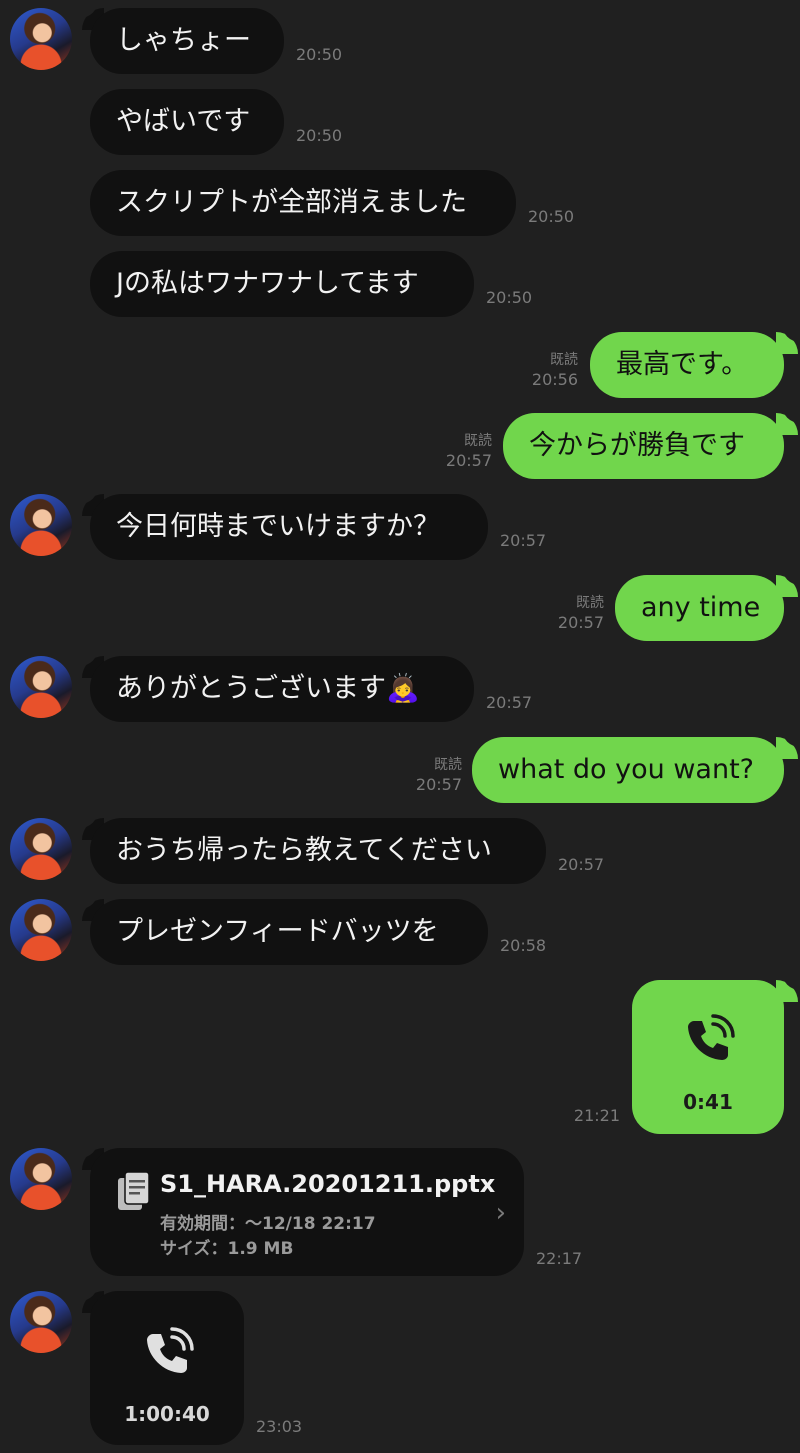 This screenshot has height=1453, width=800. I want to click on message-row: プレゼンフィードバッツを 20:58, so click(400, 930).